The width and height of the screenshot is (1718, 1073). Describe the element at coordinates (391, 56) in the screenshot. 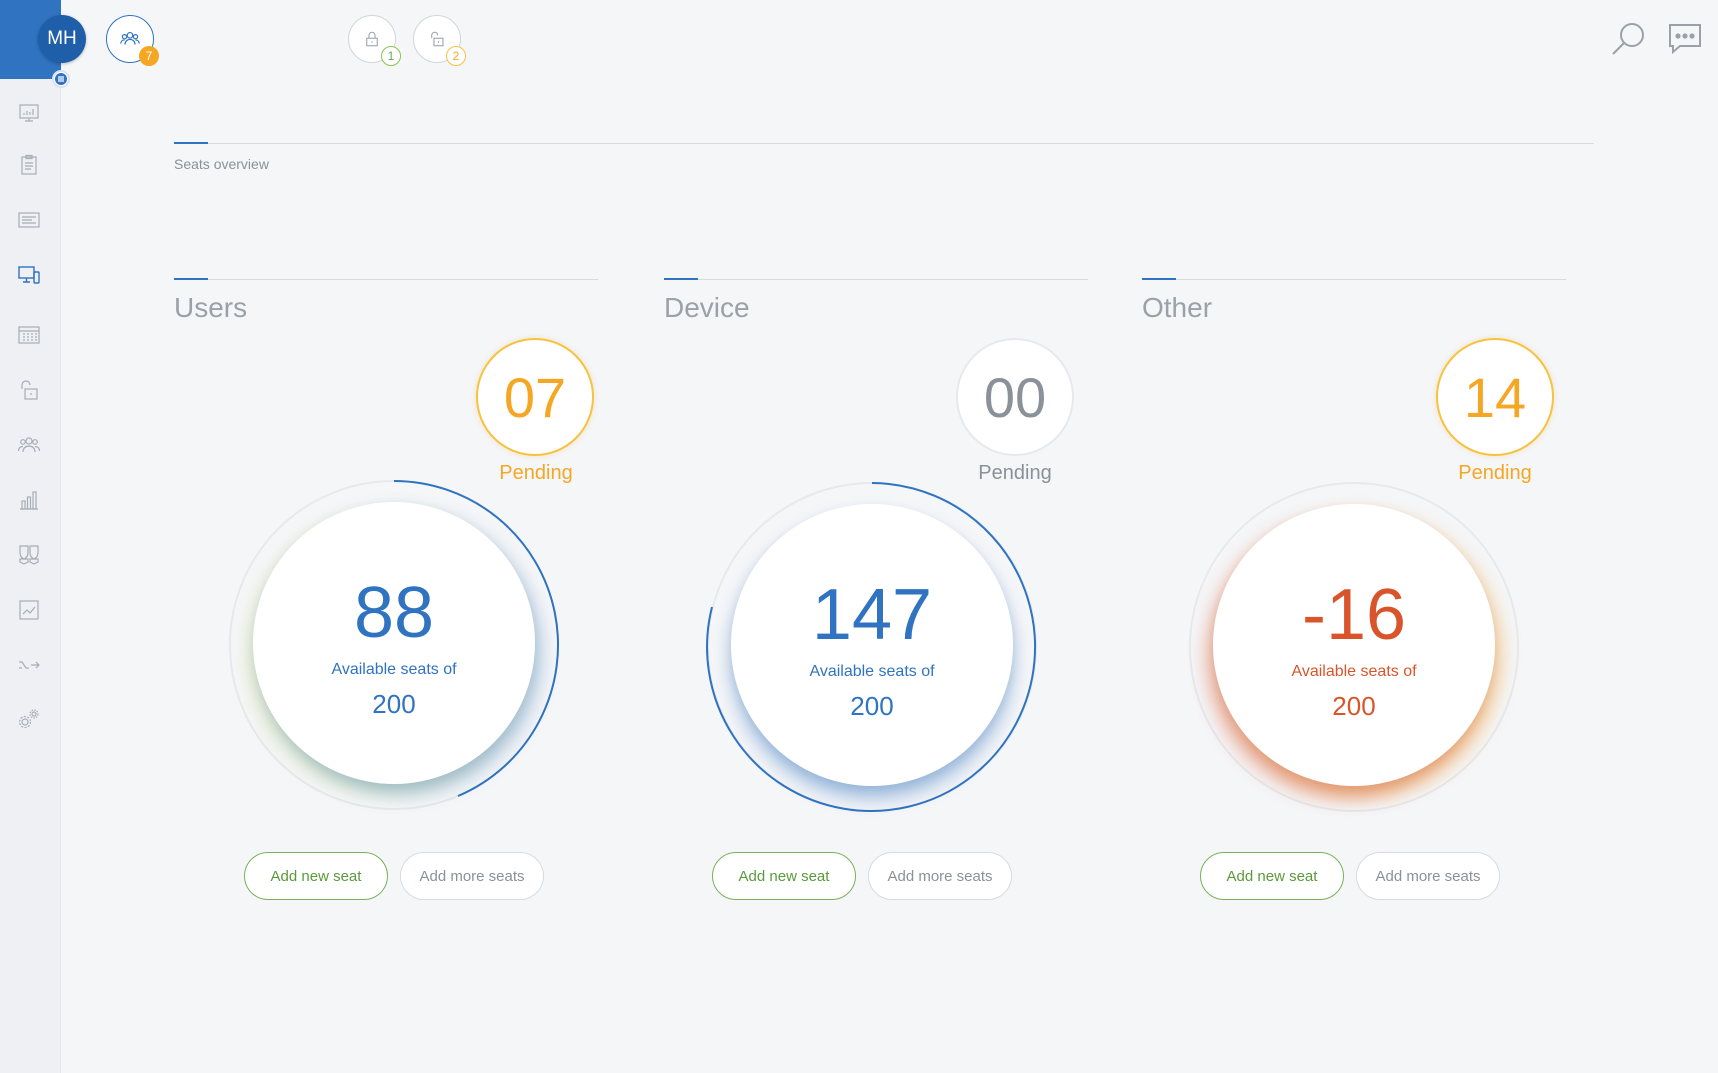

I see `locked-count-badge: 1` at that location.